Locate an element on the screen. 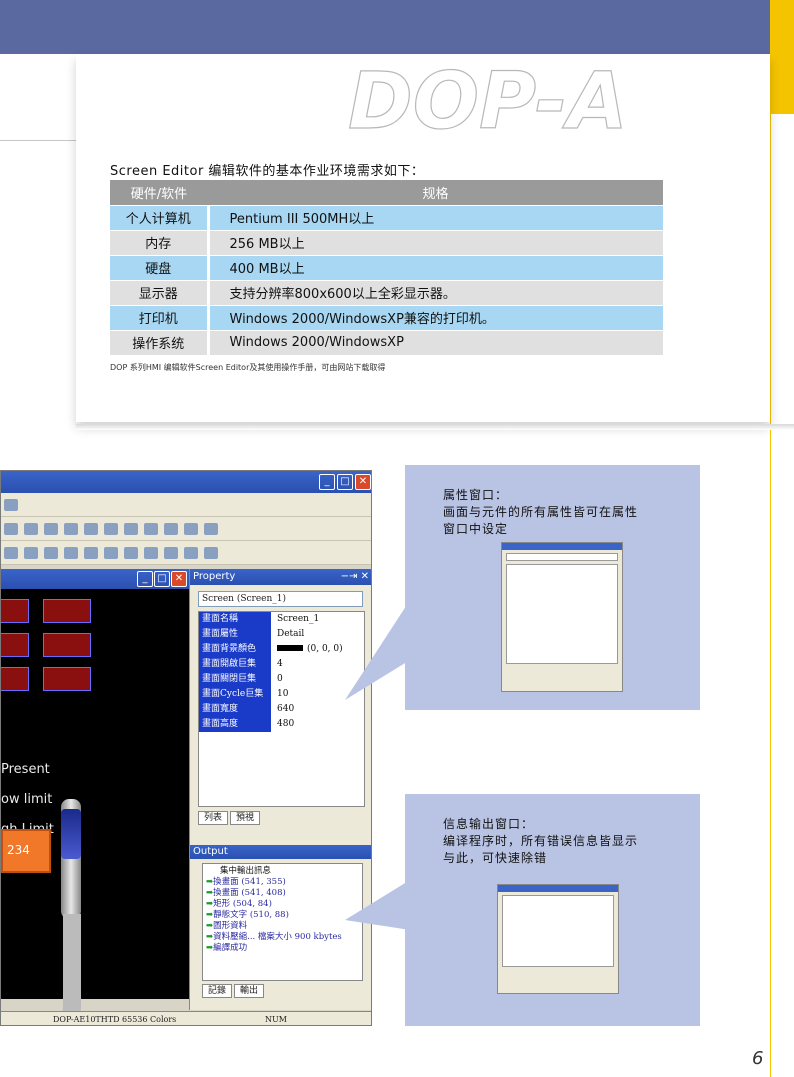 Image resolution: width=794 pixels, height=1077 pixels. property-row: 畫面寬度 640 is located at coordinates (281, 709).